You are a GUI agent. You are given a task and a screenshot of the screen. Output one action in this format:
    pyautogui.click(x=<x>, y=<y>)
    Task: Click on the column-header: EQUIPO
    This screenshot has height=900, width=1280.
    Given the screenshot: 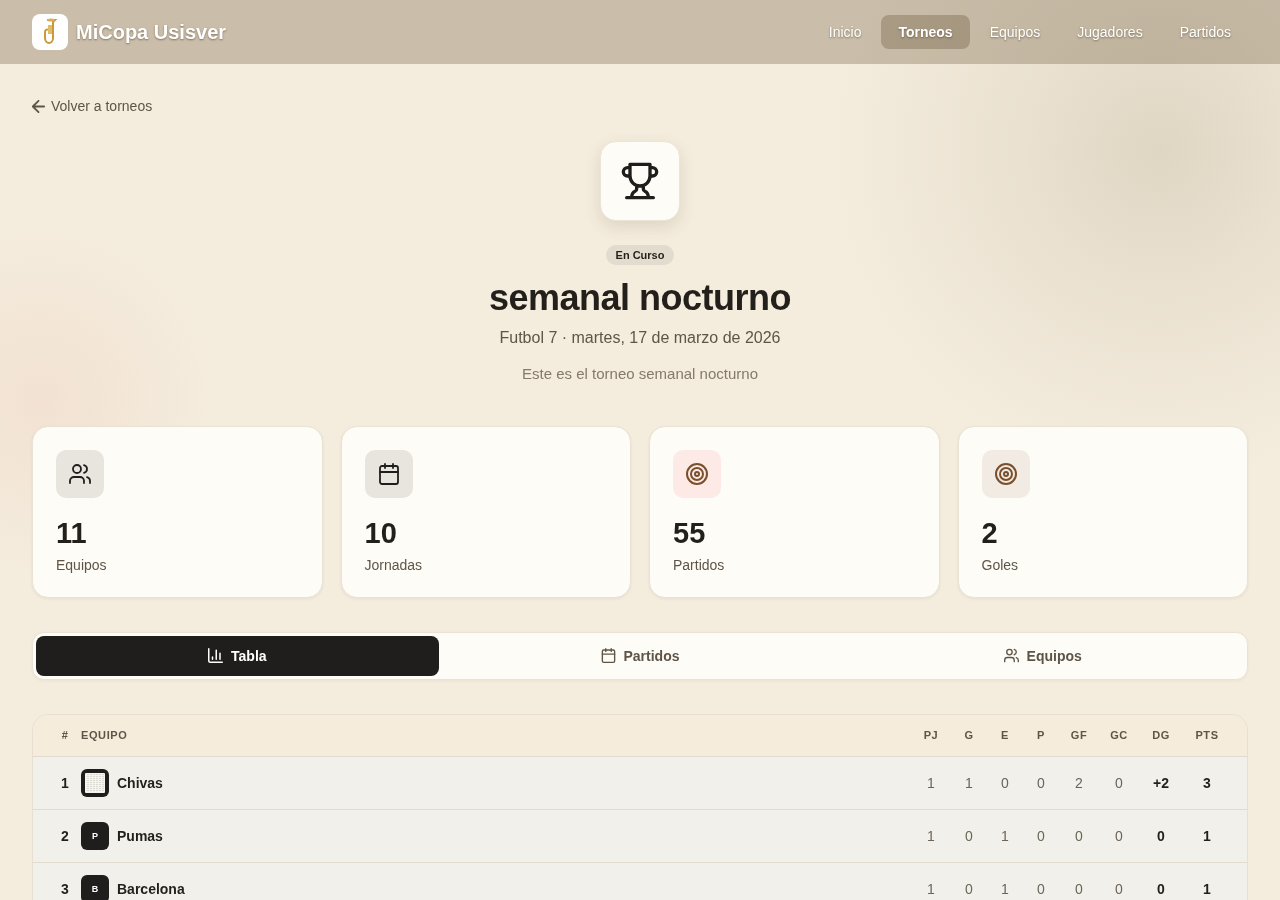 What is the action you would take?
    pyautogui.click(x=105, y=735)
    